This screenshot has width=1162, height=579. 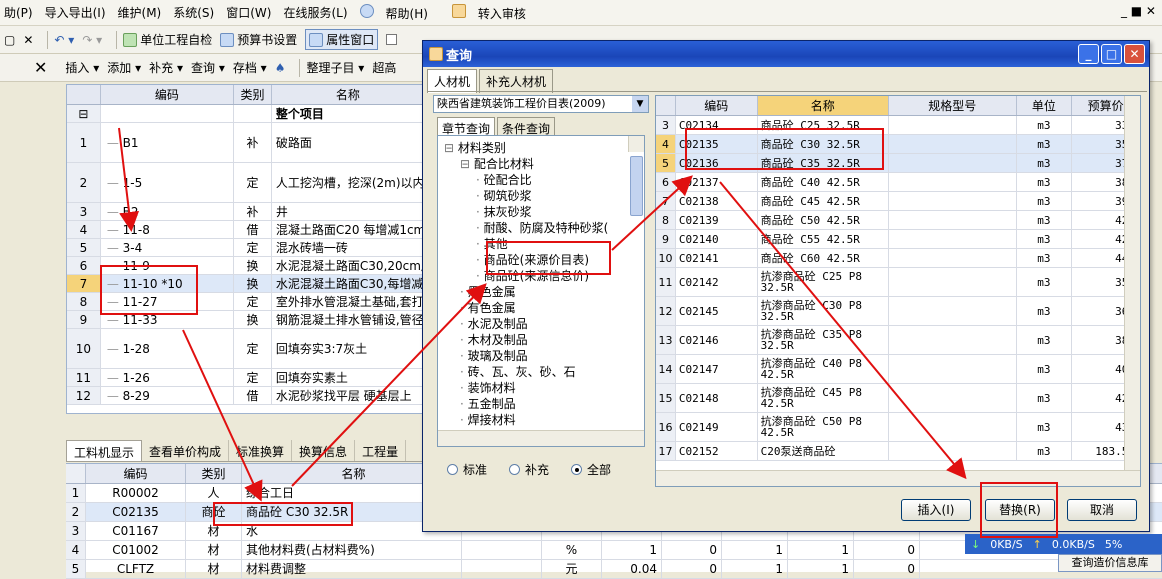 What do you see at coordinates (591, 469) in the screenshot?
I see `radio-all: 全部` at bounding box center [591, 469].